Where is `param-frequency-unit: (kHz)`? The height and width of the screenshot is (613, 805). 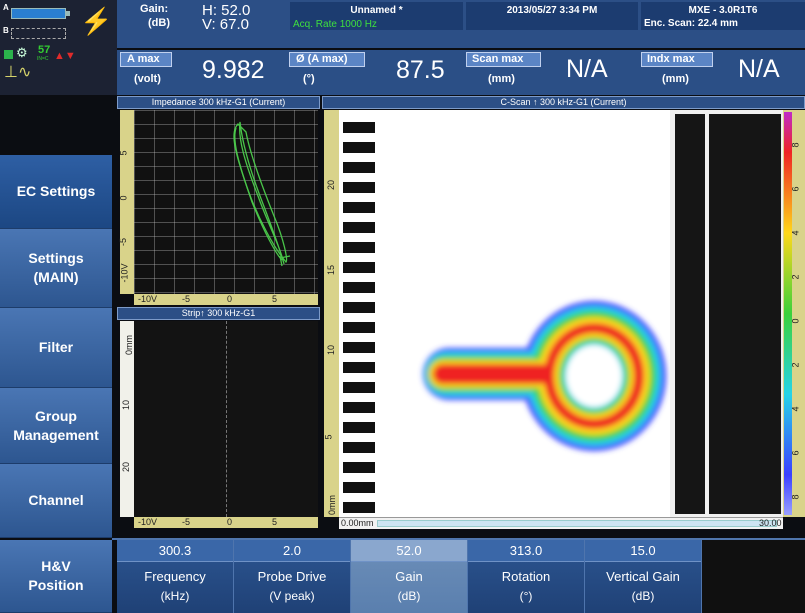
param-frequency-unit: (kHz) is located at coordinates (175, 596).